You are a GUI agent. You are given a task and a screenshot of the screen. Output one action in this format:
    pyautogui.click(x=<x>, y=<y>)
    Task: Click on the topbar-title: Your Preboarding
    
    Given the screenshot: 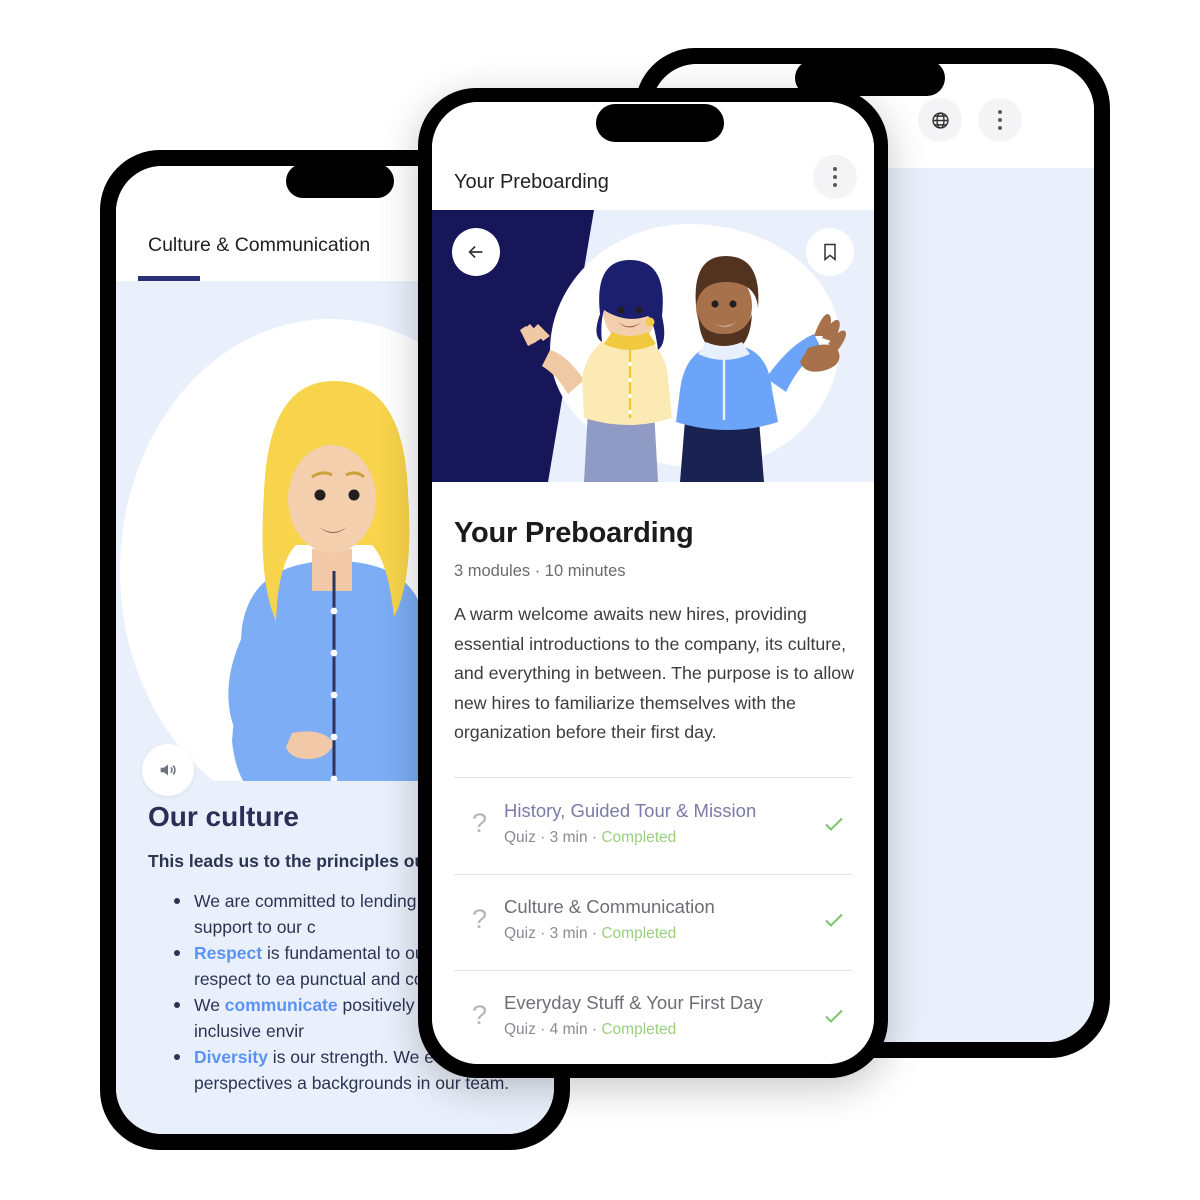 What is the action you would take?
    pyautogui.click(x=531, y=182)
    